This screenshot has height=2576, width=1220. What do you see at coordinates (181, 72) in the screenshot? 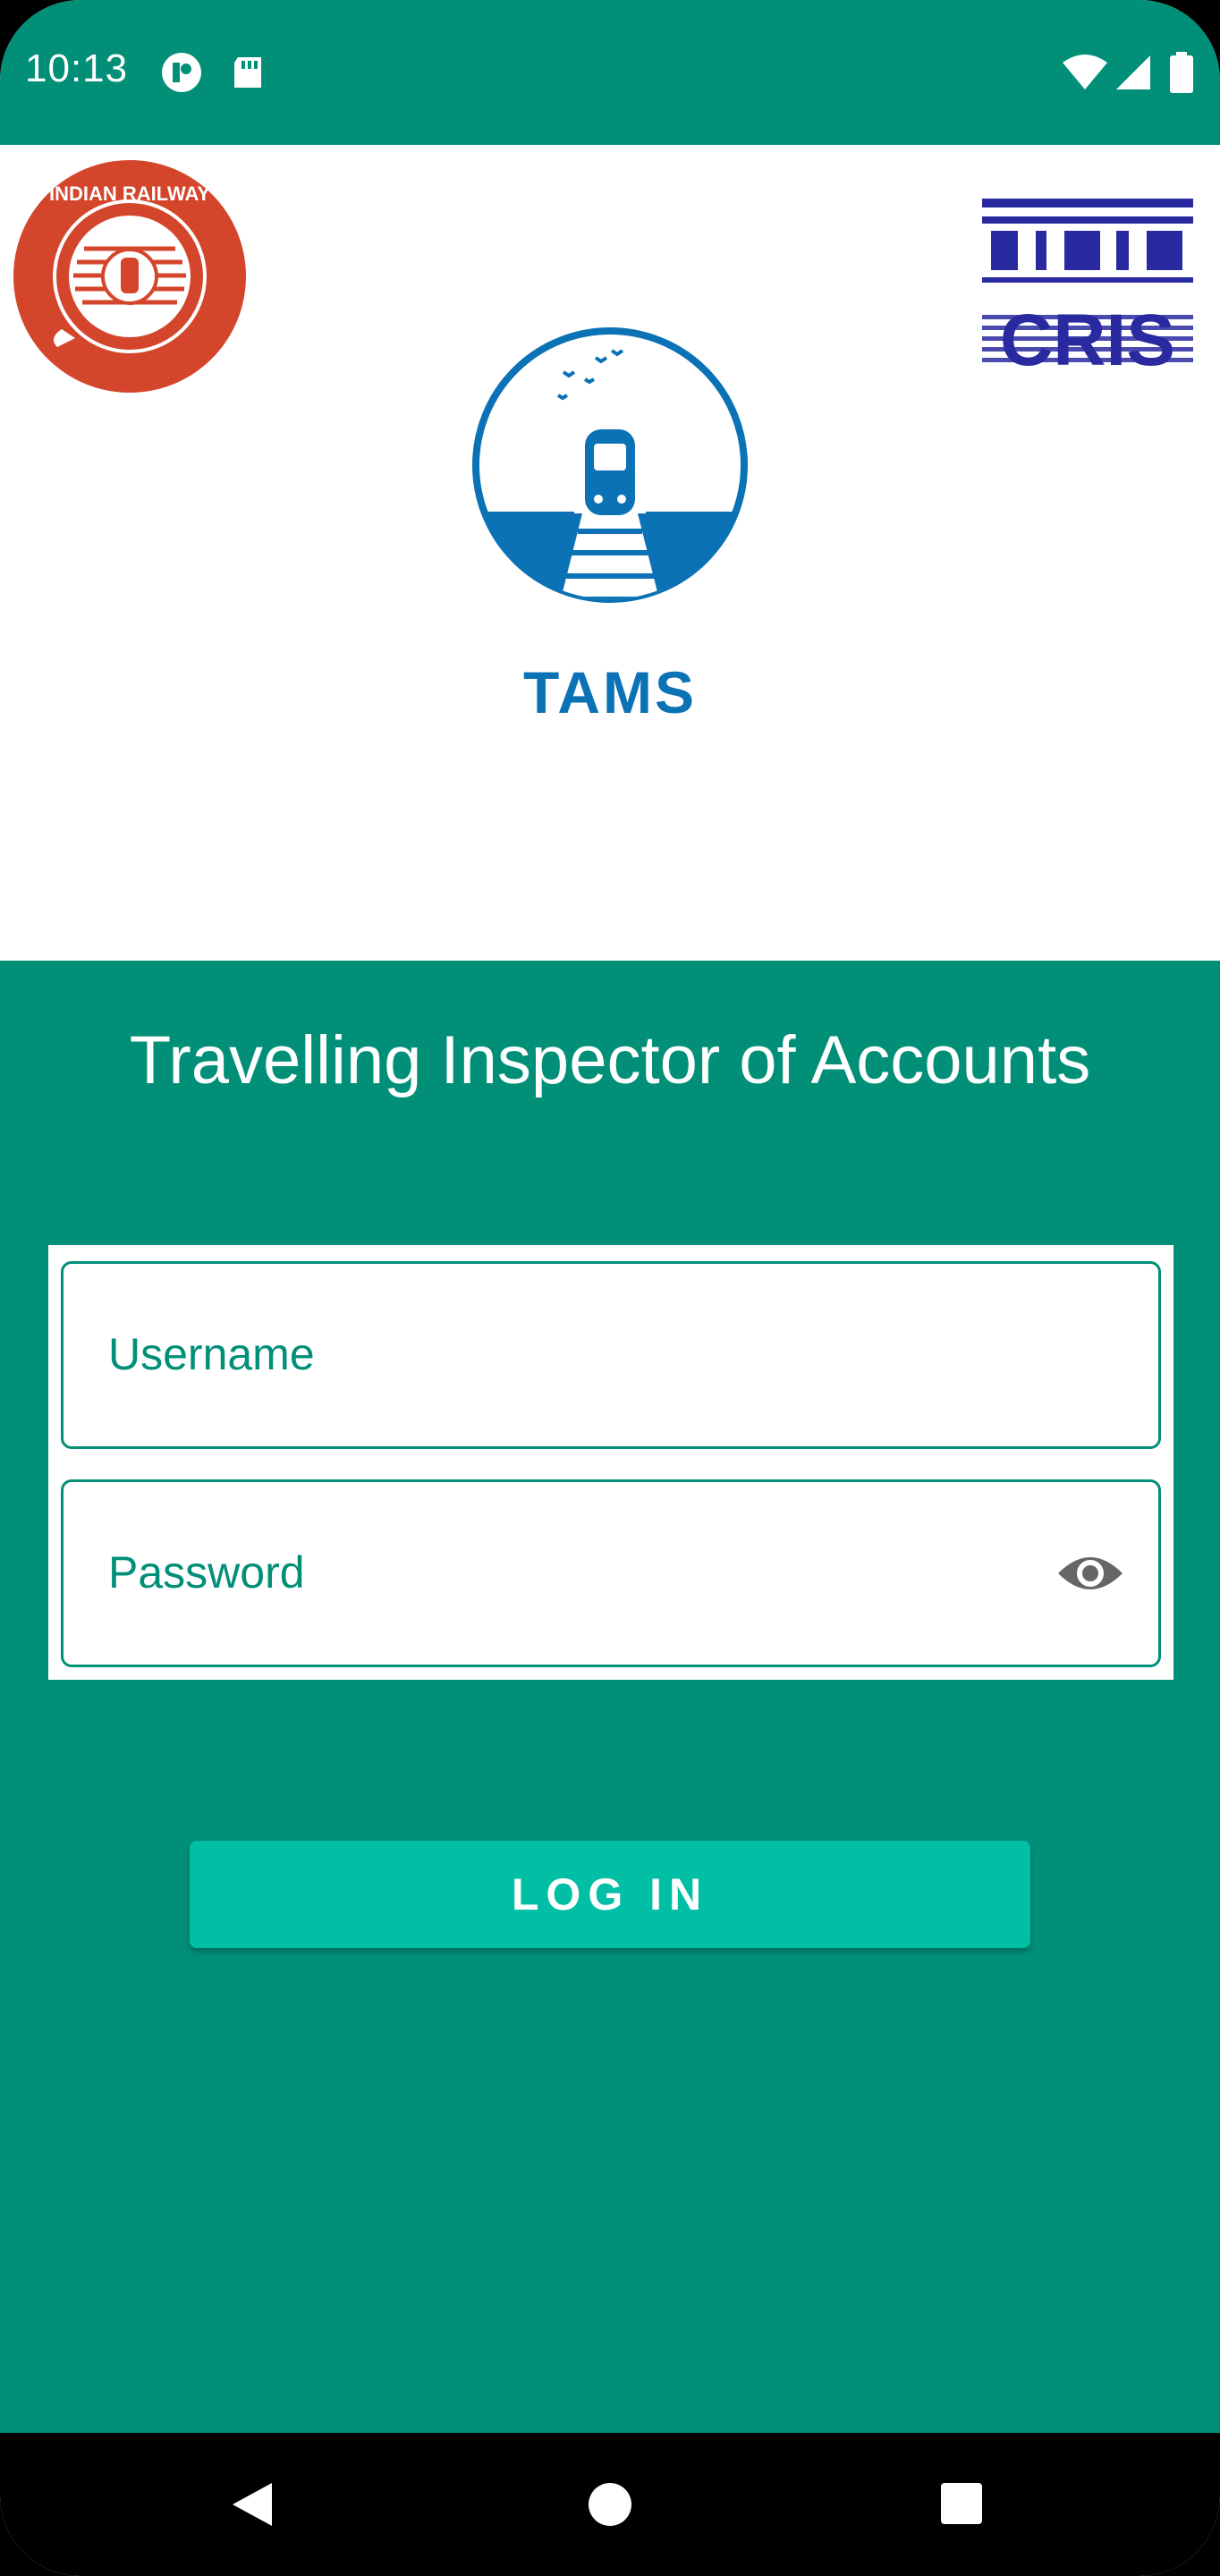
I see `t-badge-icon` at bounding box center [181, 72].